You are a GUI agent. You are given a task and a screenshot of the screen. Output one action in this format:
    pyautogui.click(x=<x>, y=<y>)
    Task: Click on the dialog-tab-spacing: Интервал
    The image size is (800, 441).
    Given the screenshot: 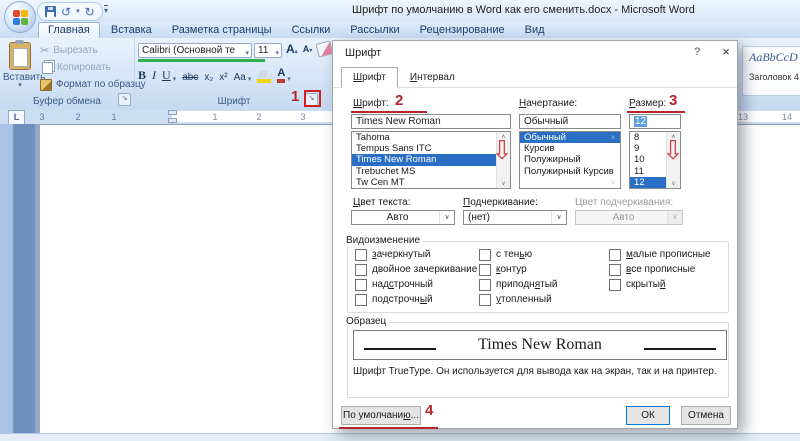 What is the action you would take?
    pyautogui.click(x=432, y=77)
    